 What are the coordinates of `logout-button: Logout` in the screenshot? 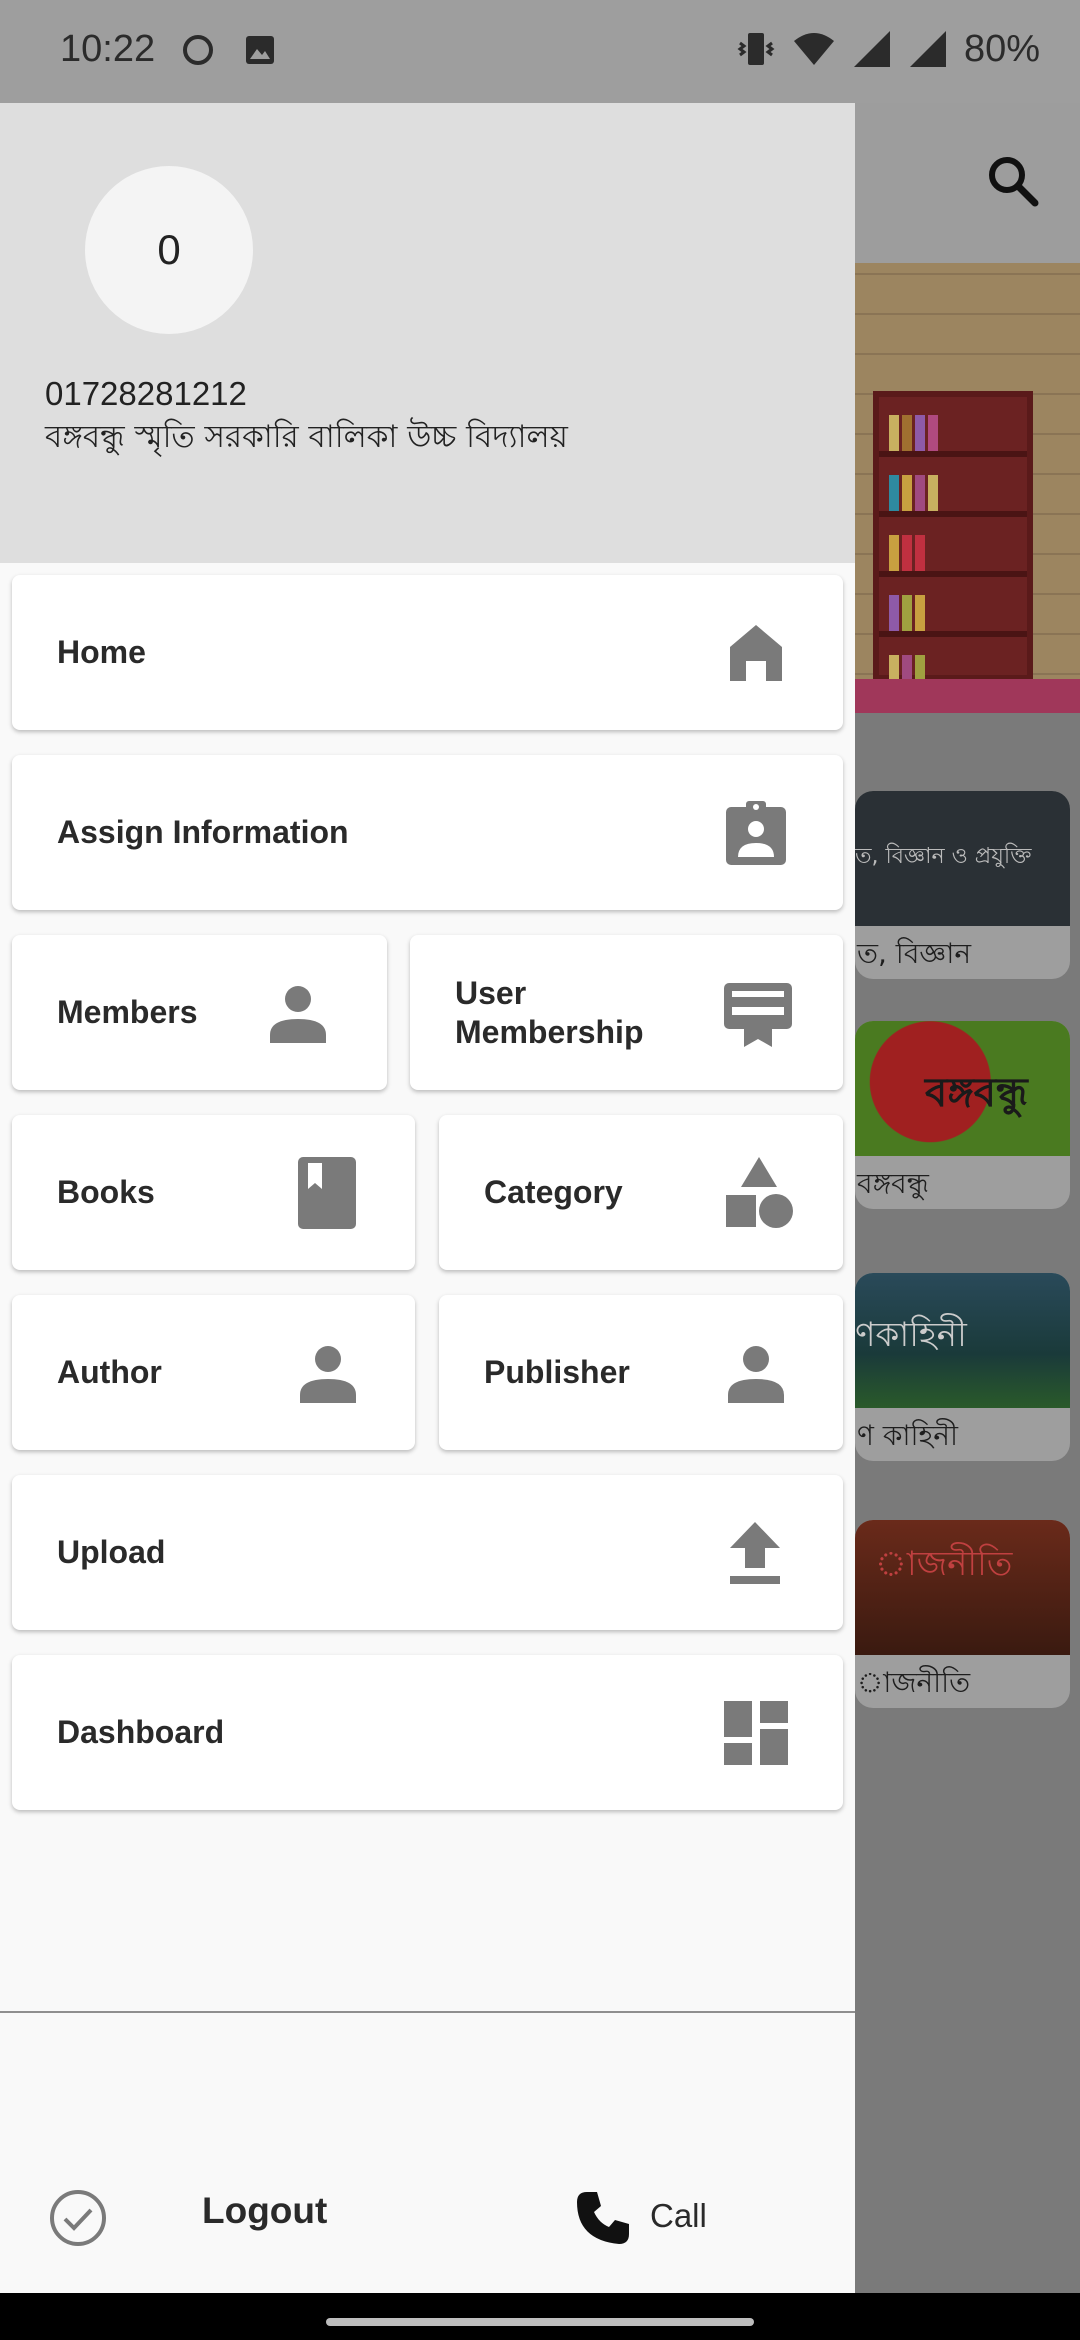 It's located at (264, 2211).